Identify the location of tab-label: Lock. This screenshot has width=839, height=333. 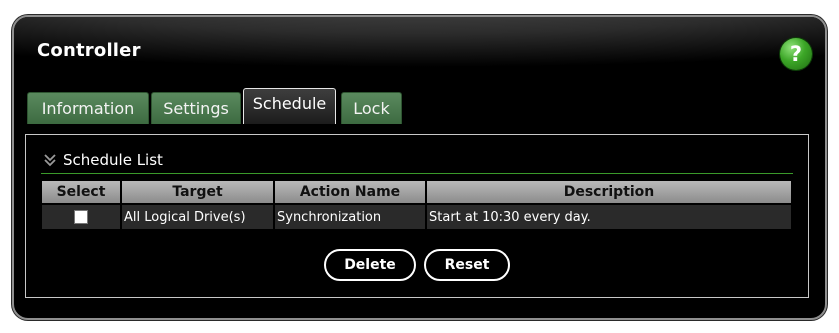
(371, 108).